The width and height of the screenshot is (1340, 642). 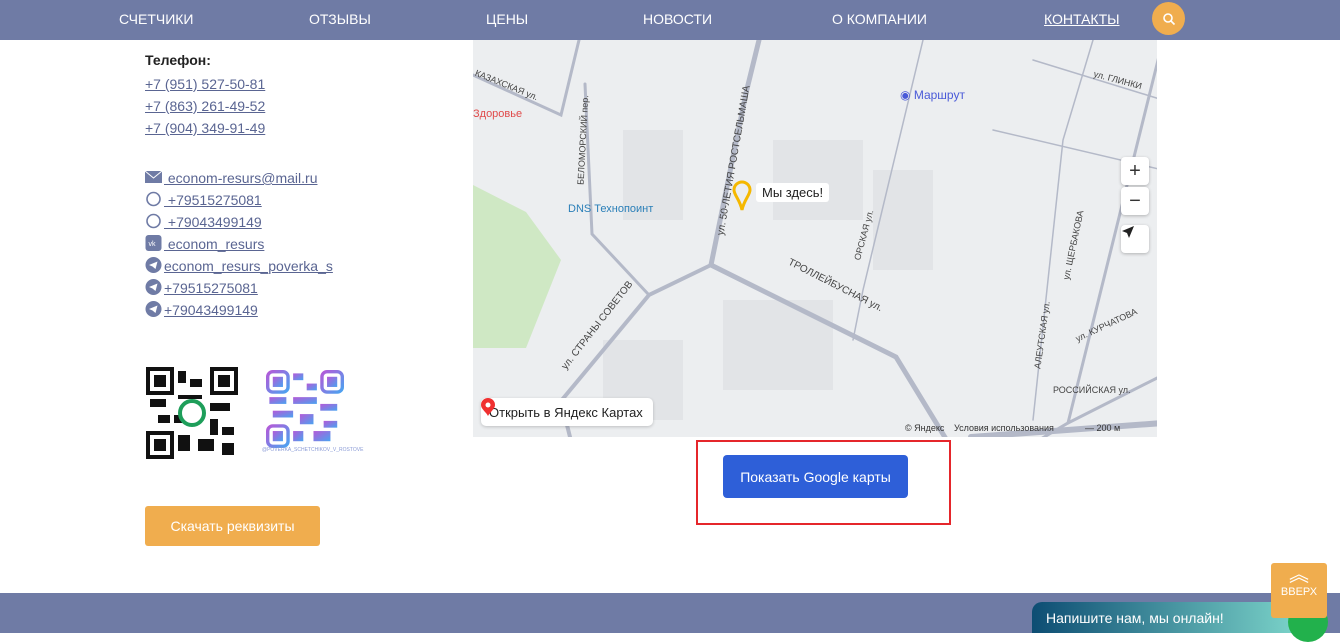 I want to click on download-requisites-button: Скачать реквизиты, so click(x=232, y=526).